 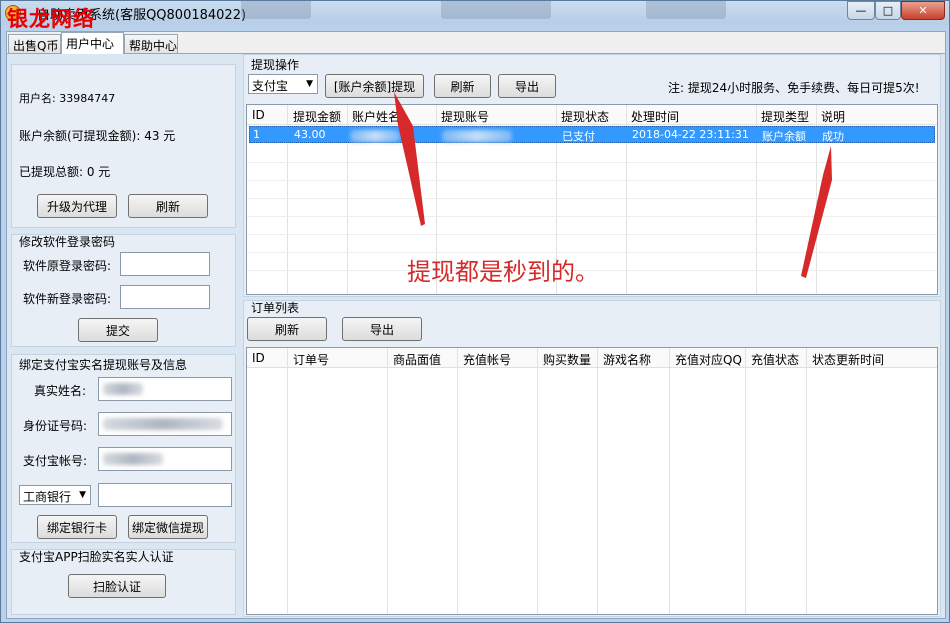 What do you see at coordinates (861, 10) in the screenshot?
I see `minimize-button: —` at bounding box center [861, 10].